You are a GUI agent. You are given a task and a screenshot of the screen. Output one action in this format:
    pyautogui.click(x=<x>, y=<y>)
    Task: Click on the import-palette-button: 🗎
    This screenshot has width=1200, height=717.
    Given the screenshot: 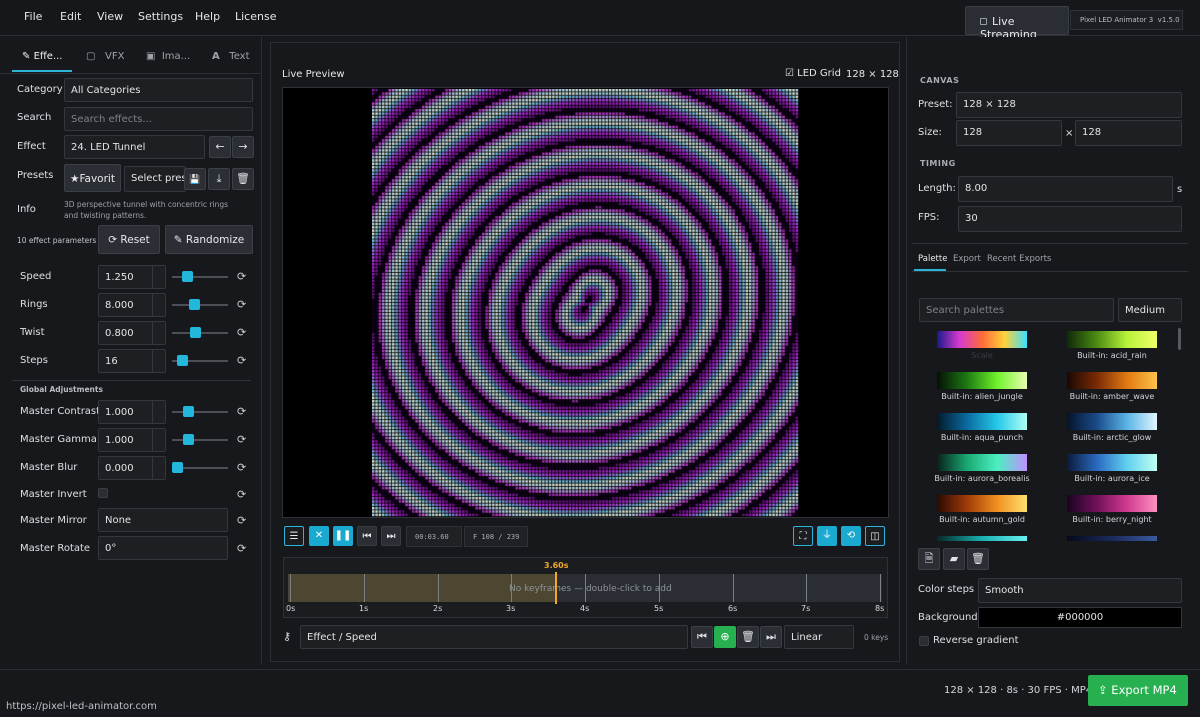 What is the action you would take?
    pyautogui.click(x=929, y=559)
    